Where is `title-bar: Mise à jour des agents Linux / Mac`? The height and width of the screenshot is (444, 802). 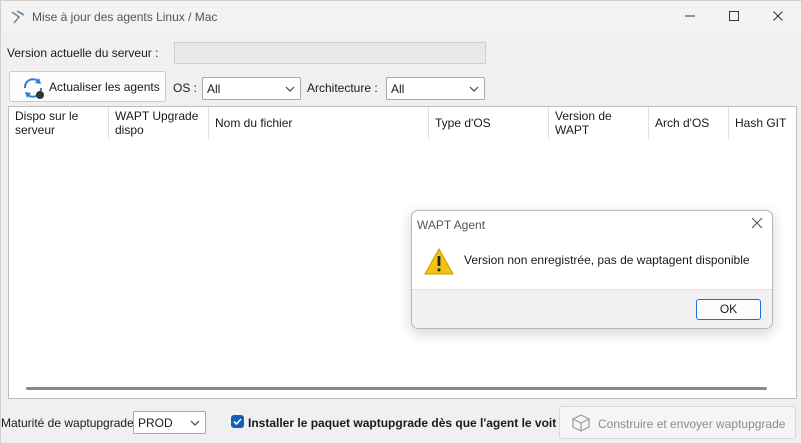 title-bar: Mise à jour des agents Linux / Mac is located at coordinates (401, 17).